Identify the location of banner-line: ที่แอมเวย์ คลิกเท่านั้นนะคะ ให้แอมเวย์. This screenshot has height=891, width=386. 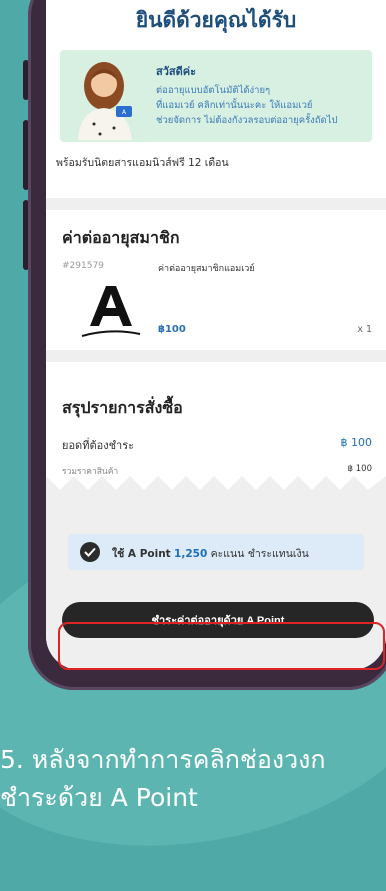
(234, 105).